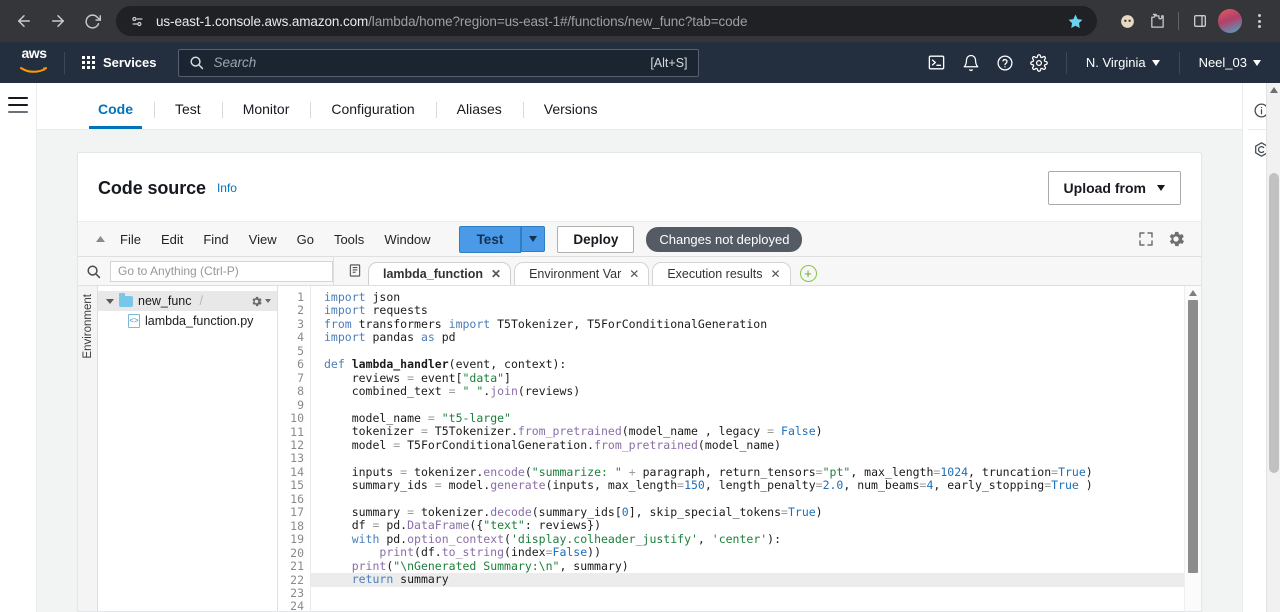 This screenshot has width=1280, height=612. I want to click on editor-tab-lambda-function: lambda_function ✕, so click(440, 273).